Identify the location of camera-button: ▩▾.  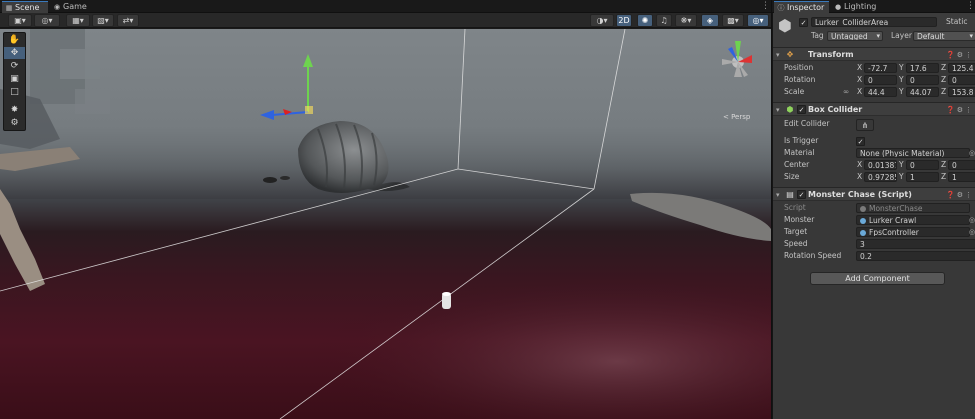
(733, 20).